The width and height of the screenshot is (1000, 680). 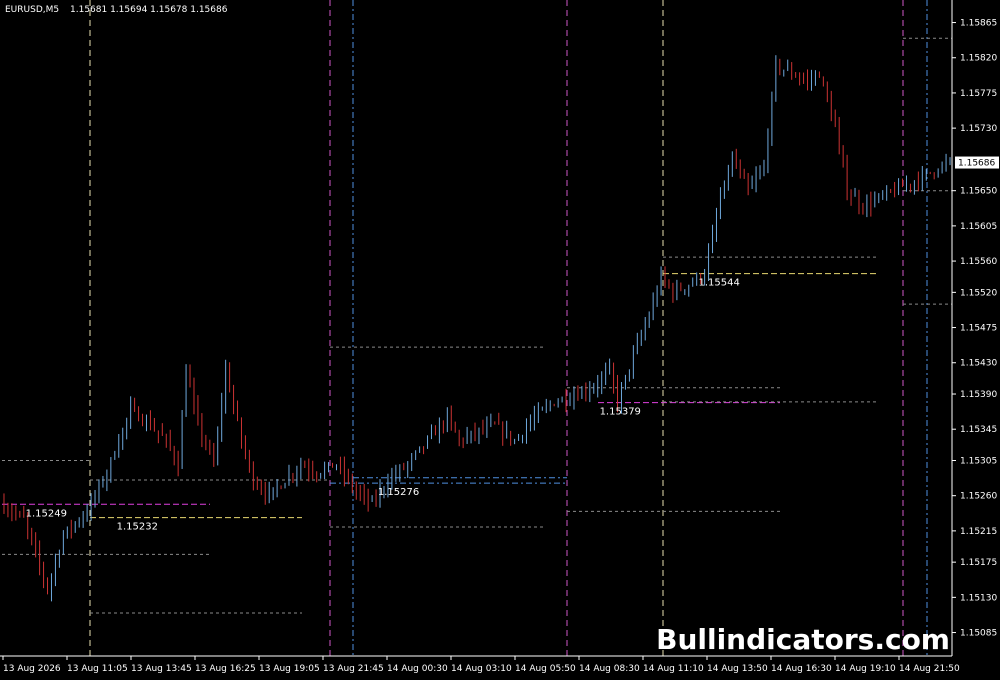 What do you see at coordinates (978, 395) in the screenshot?
I see `y-tick-label: 1.15390` at bounding box center [978, 395].